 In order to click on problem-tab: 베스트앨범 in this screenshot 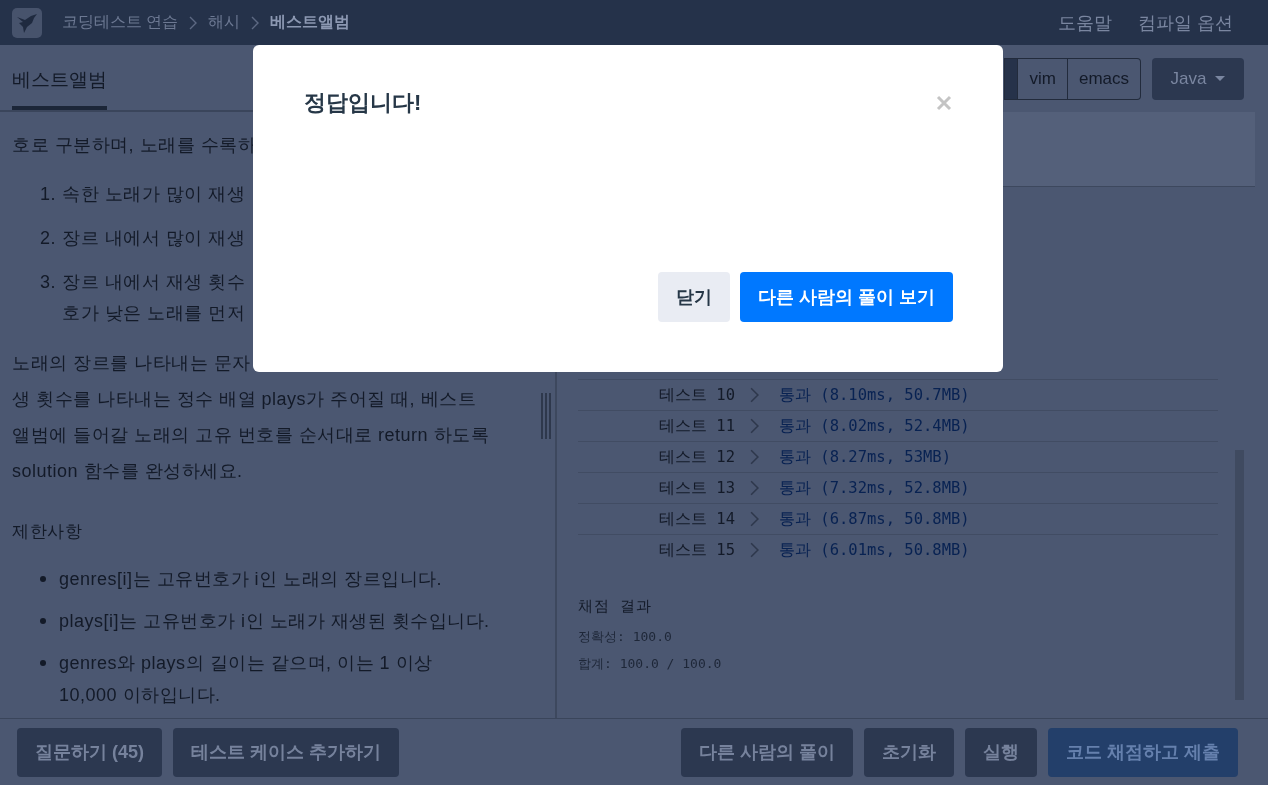, I will do `click(59, 77)`.